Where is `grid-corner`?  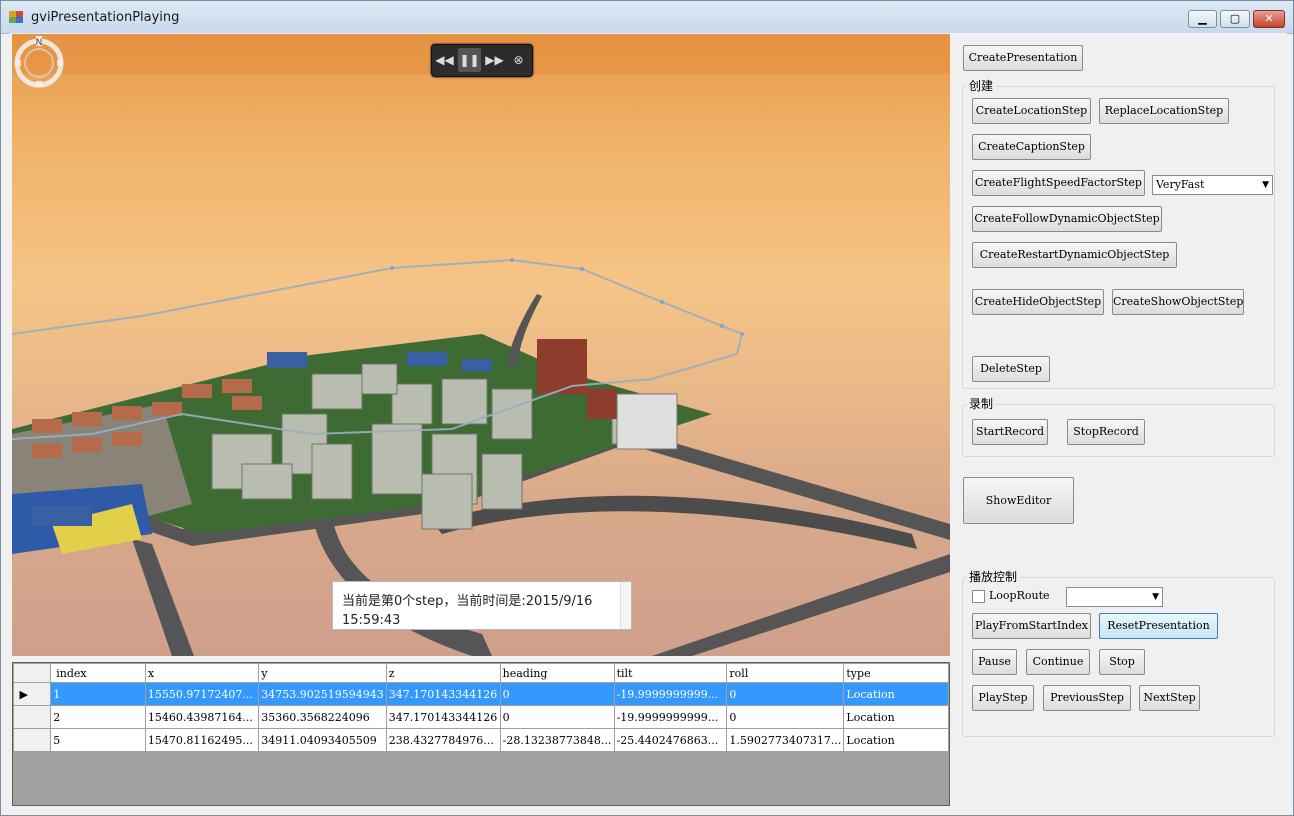 grid-corner is located at coordinates (32, 673).